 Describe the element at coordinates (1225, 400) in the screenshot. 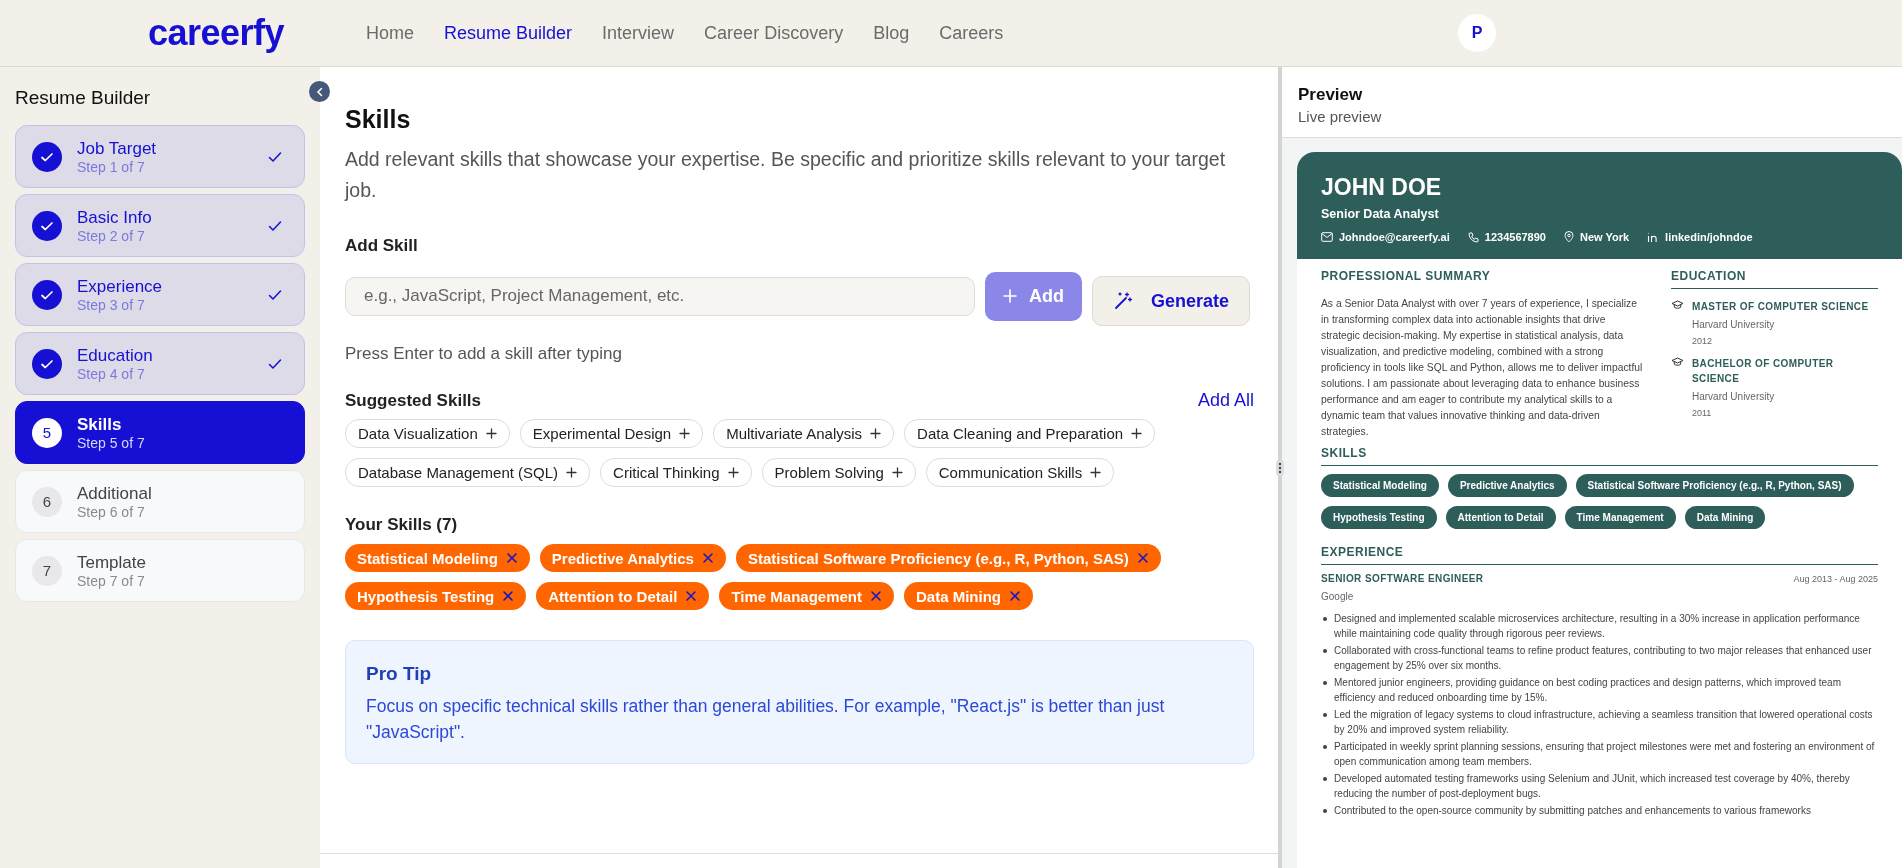

I see `add-all-link: Add All` at that location.